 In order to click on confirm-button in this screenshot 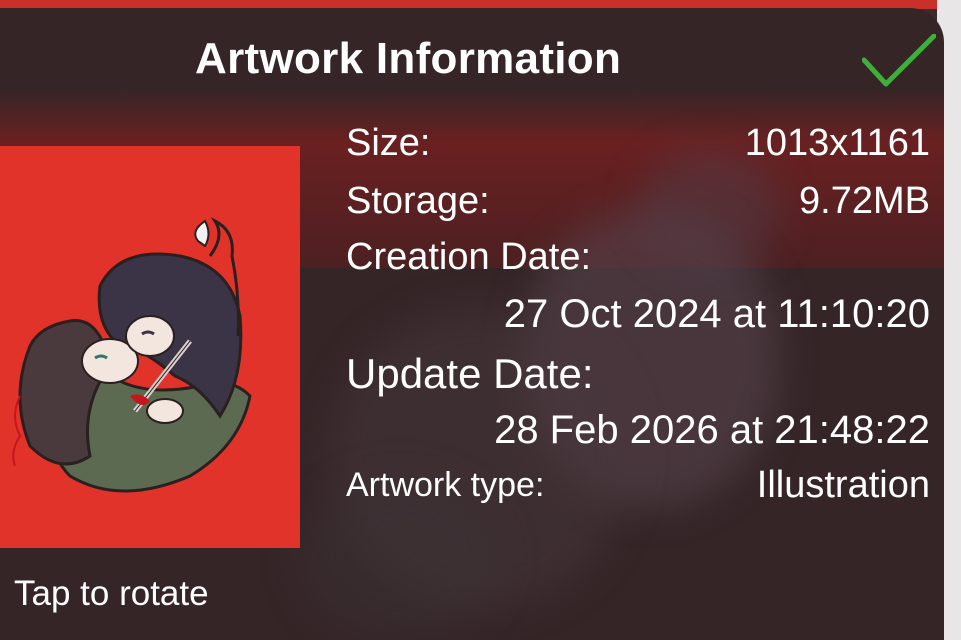, I will do `click(899, 61)`.